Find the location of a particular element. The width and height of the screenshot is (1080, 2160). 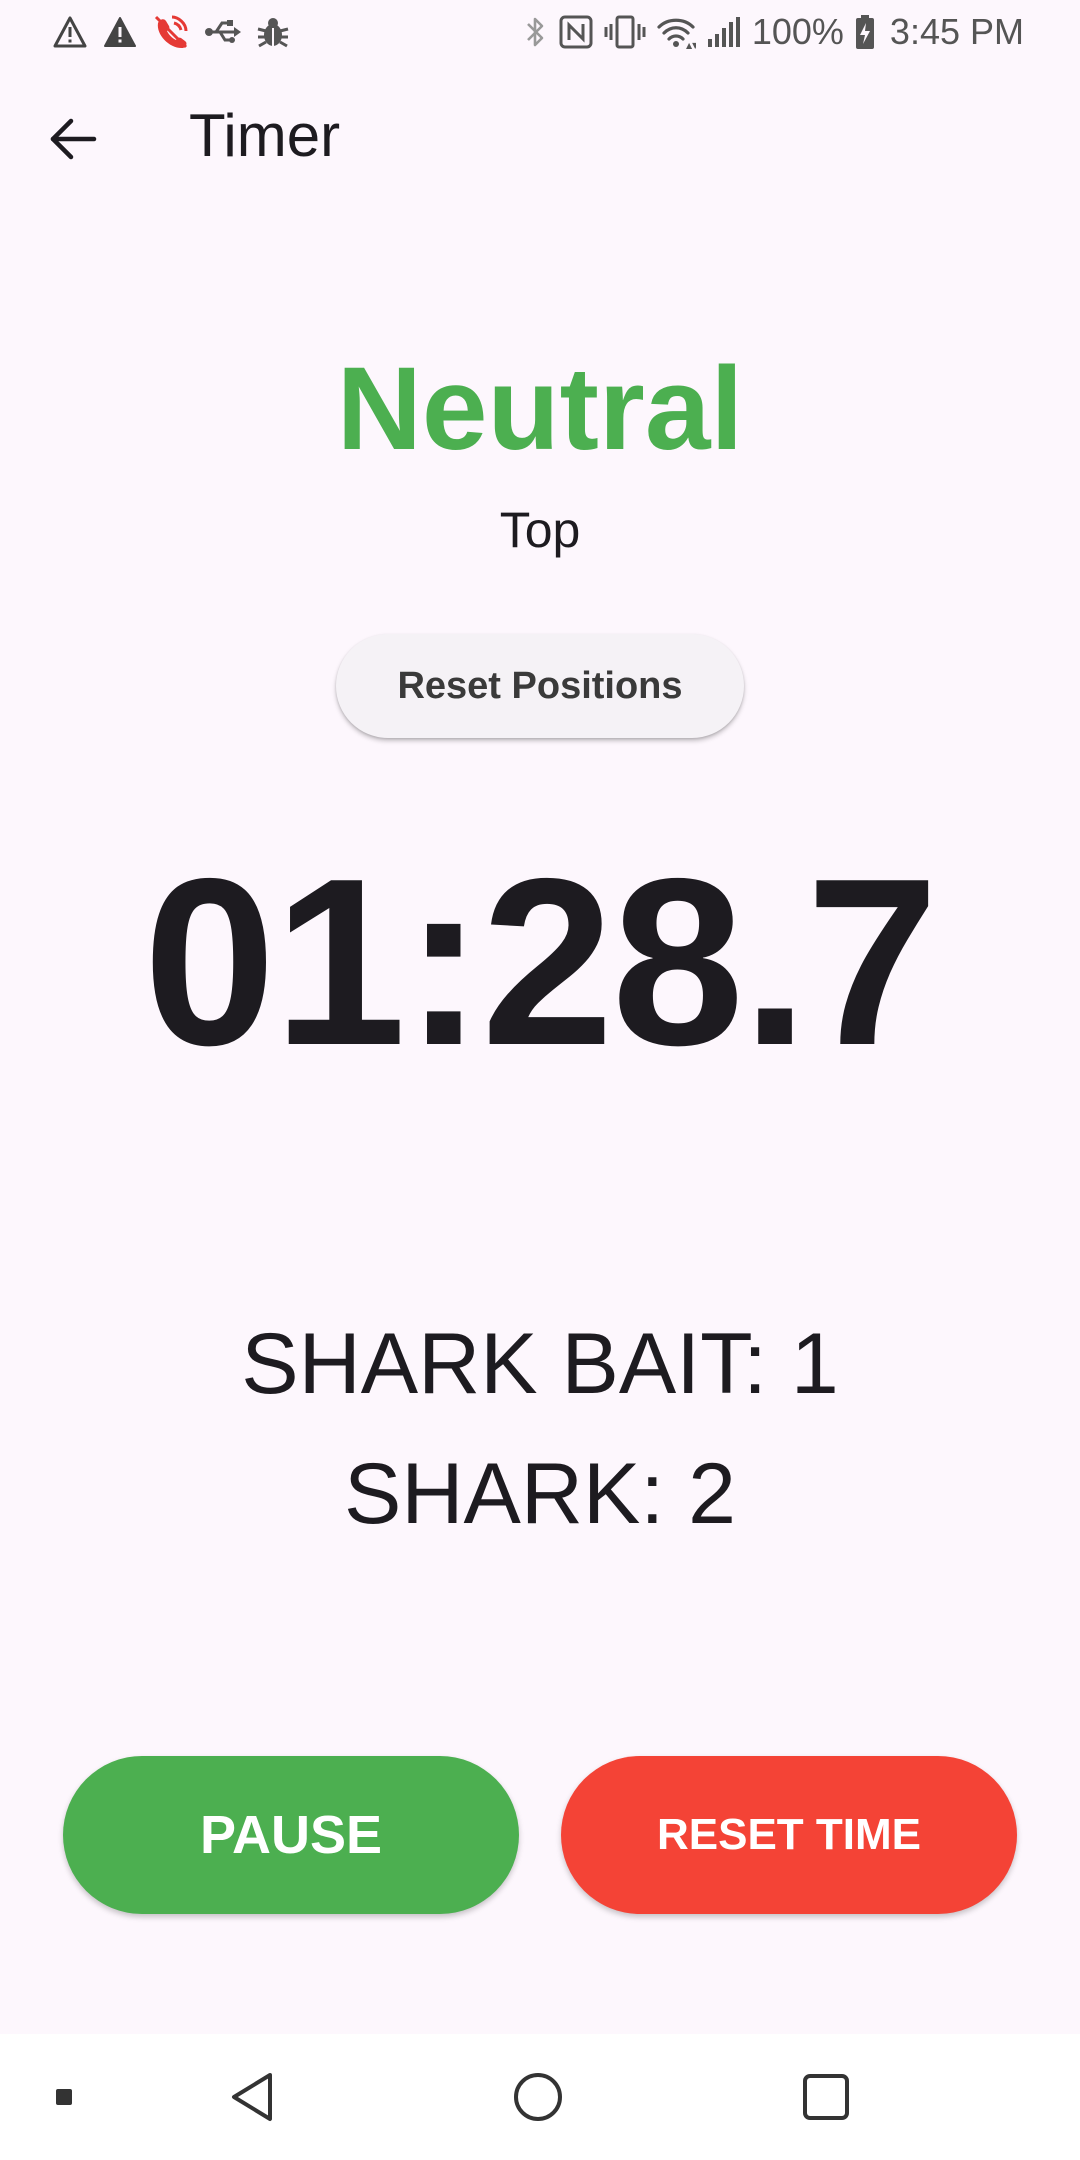

position-subtitle: Top is located at coordinates (540, 530).